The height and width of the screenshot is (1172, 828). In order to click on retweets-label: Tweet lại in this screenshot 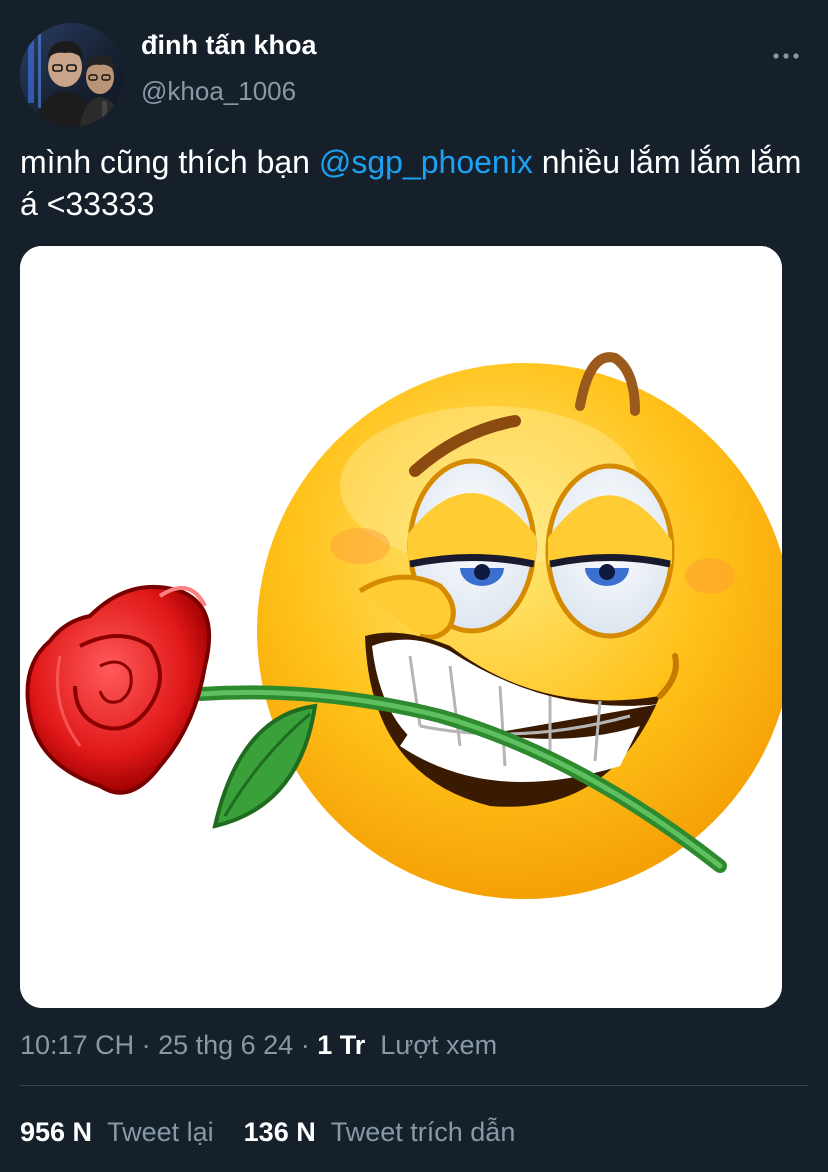, I will do `click(160, 1132)`.